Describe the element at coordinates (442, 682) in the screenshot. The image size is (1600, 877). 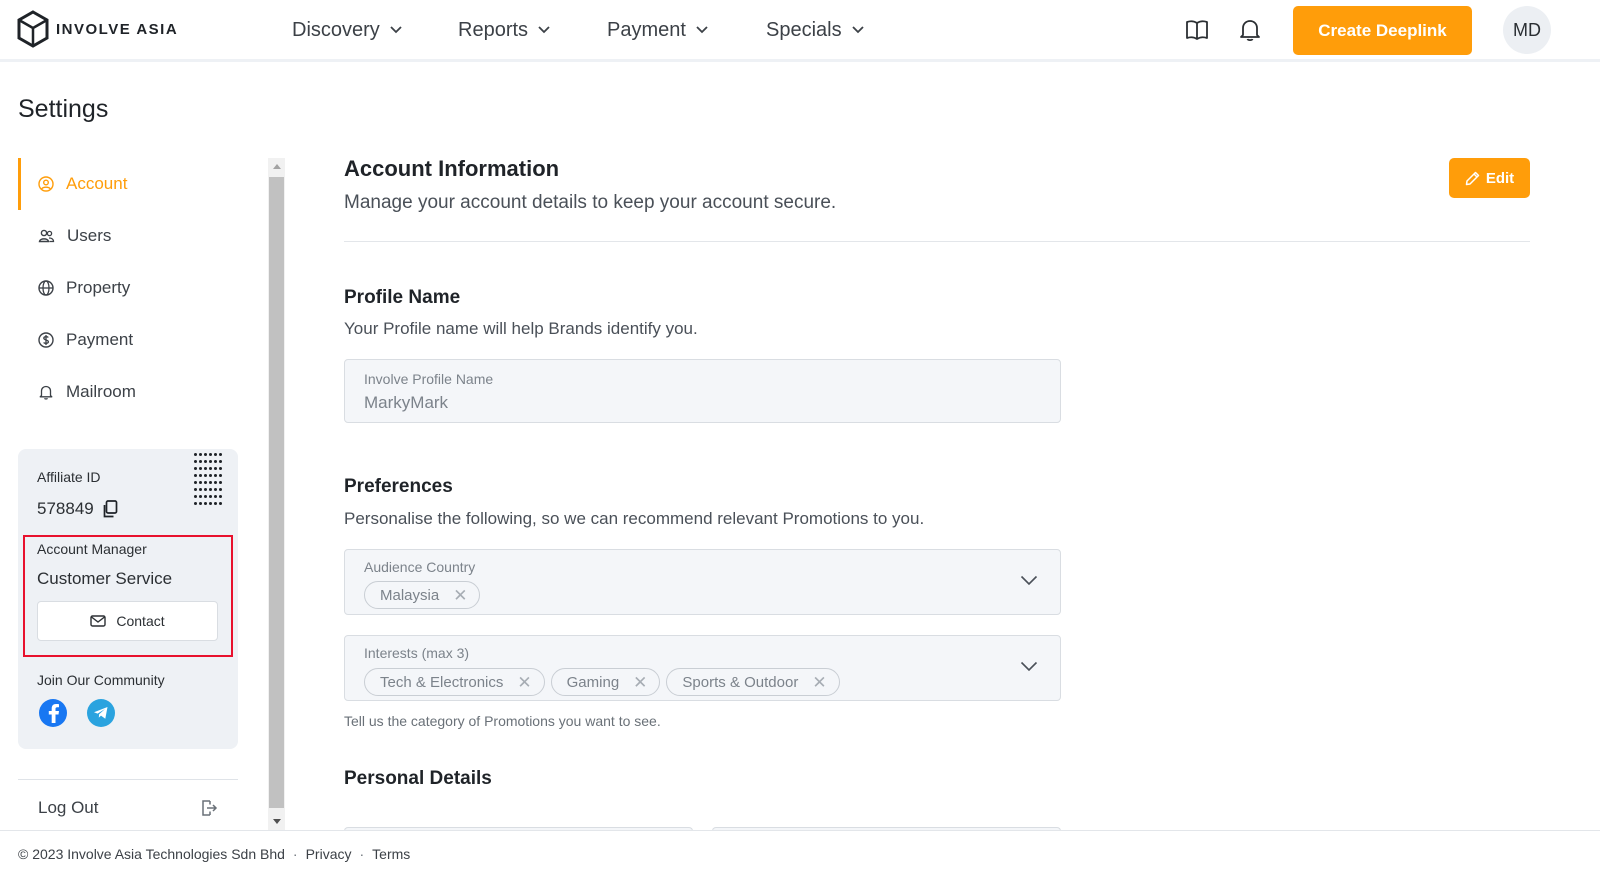
I see `chip-label: Tech & Electronics` at that location.